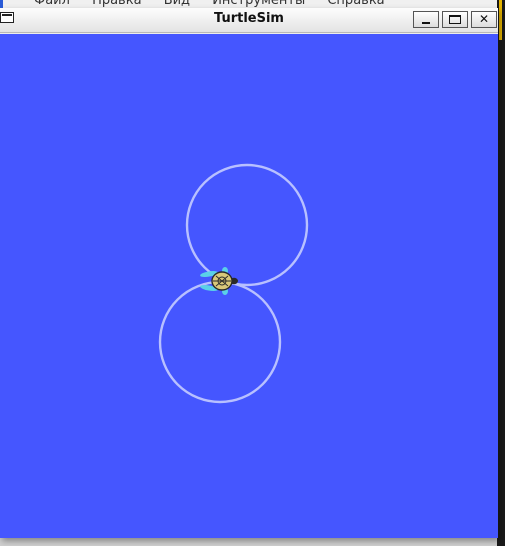  Describe the element at coordinates (52, 4) in the screenshot. I see `menu-file: Файл` at that location.